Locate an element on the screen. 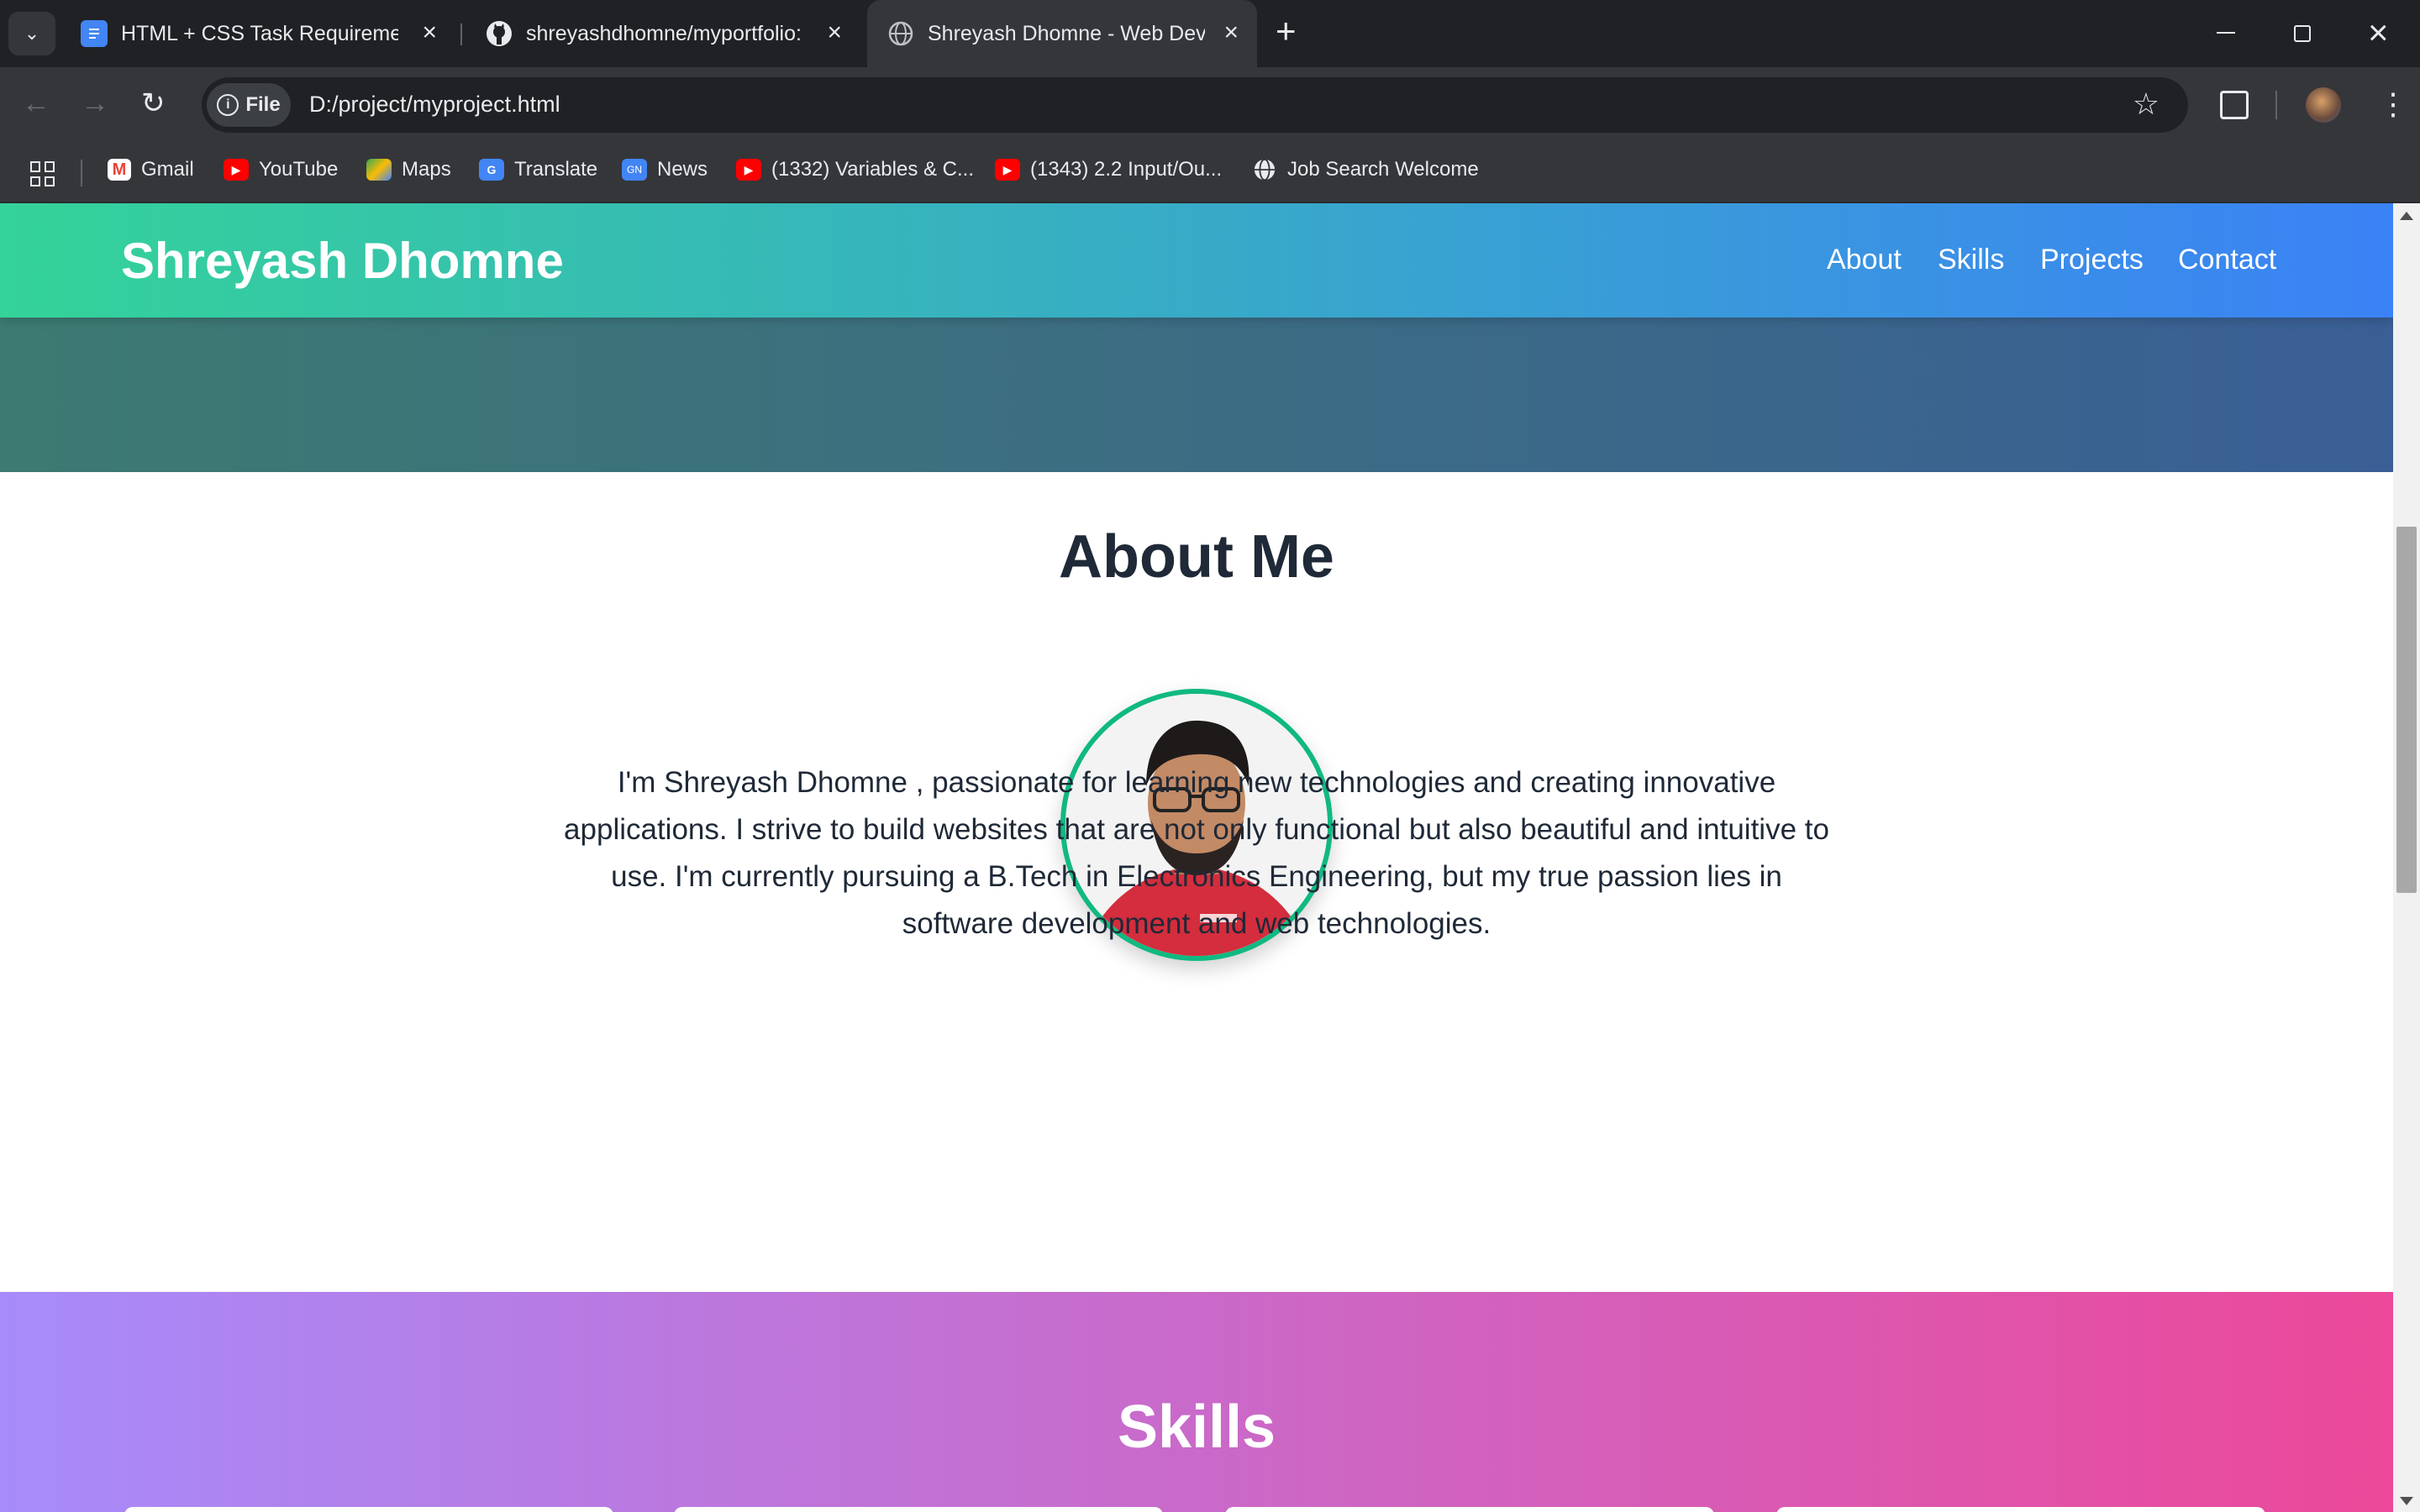  tab-title: Shreyash Dhomne - Web Devel is located at coordinates (1066, 33).